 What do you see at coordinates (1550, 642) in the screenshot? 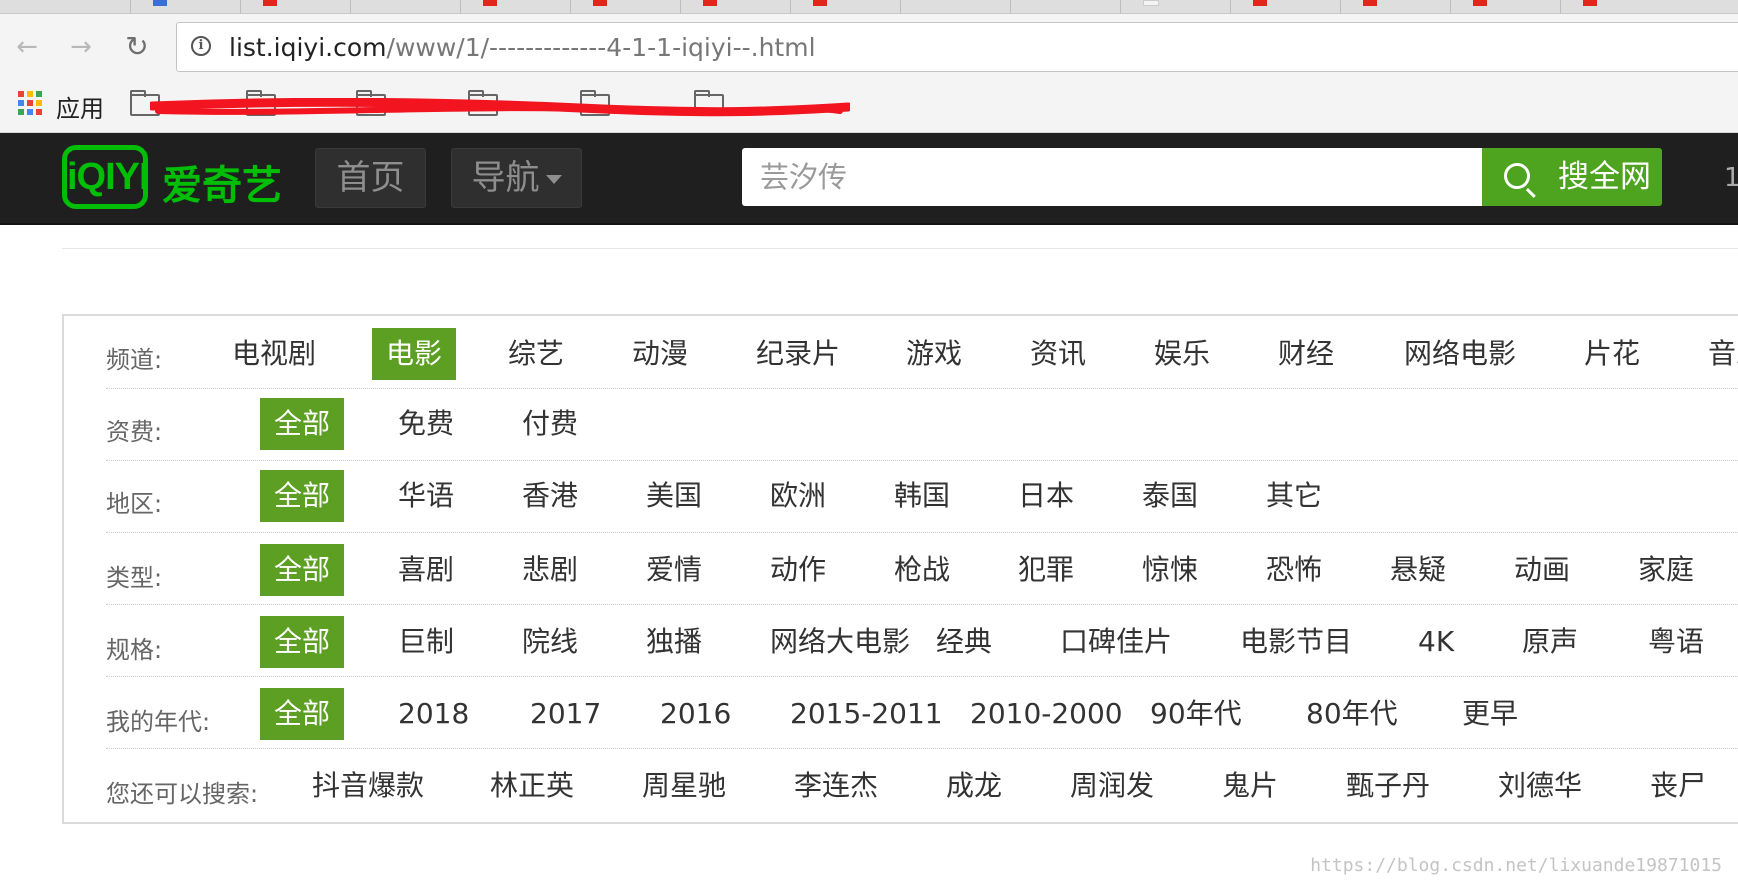
I see `filter-option: 原声` at bounding box center [1550, 642].